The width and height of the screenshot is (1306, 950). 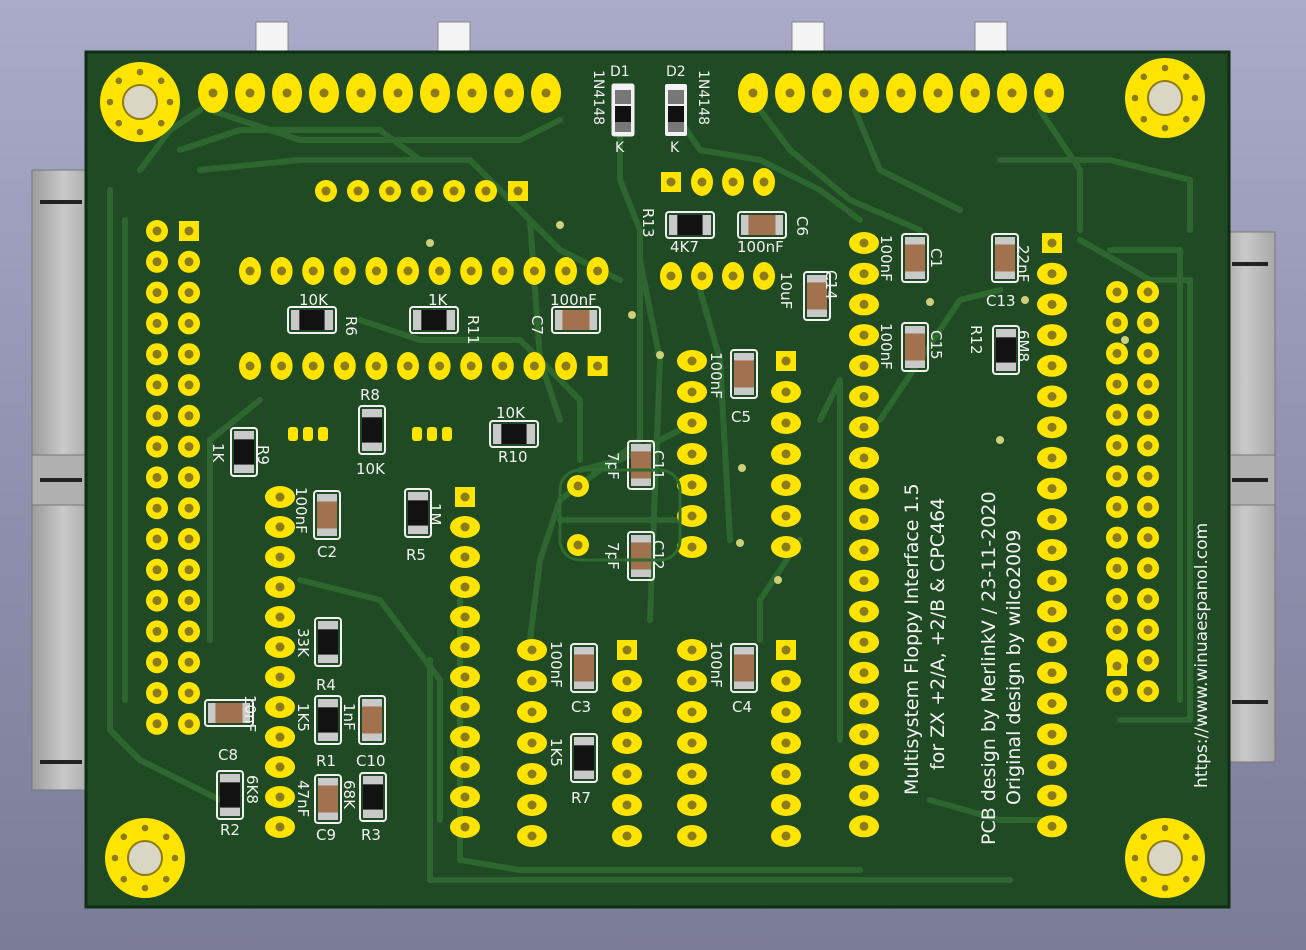 I want to click on ref-c9: C9, so click(x=326, y=835).